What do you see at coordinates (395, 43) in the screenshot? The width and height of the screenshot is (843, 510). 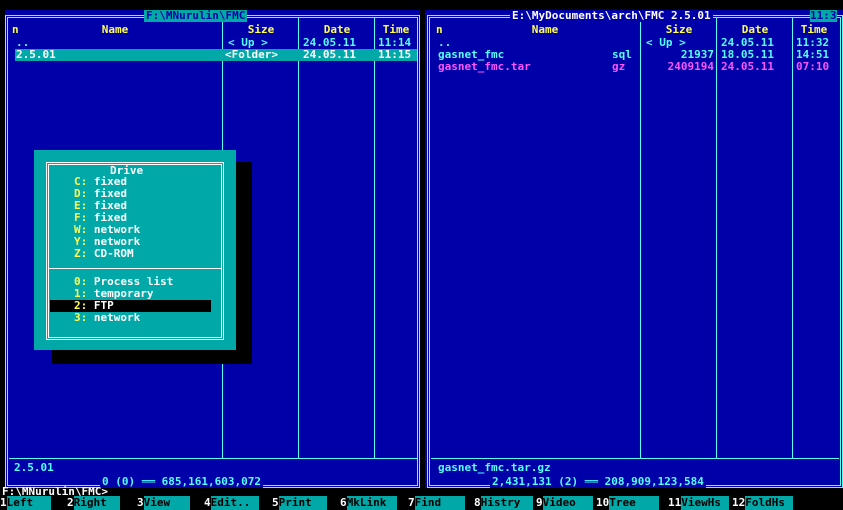 I see `list-item-time: 11:14` at bounding box center [395, 43].